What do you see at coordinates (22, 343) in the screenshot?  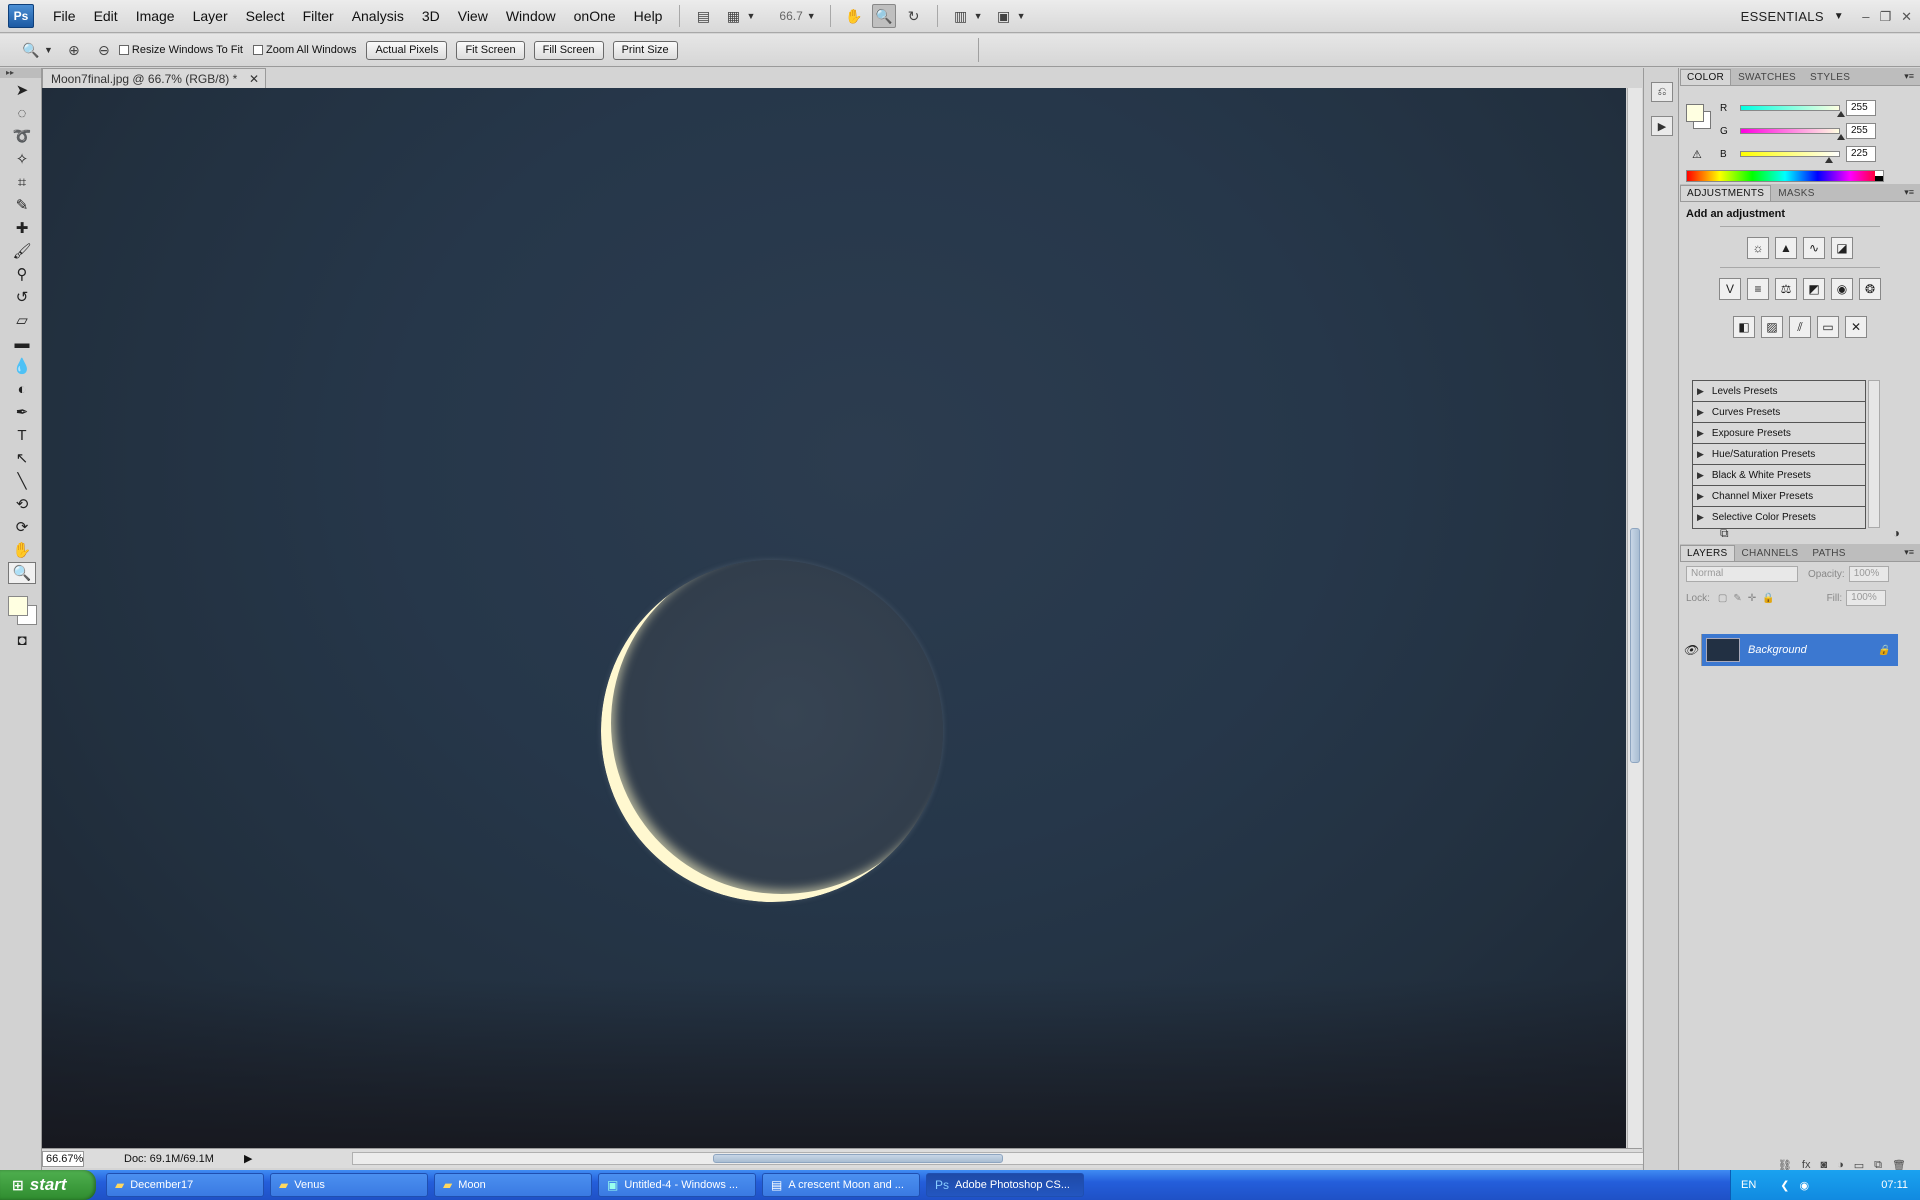 I see `gradient-tool-icon: ▬` at bounding box center [22, 343].